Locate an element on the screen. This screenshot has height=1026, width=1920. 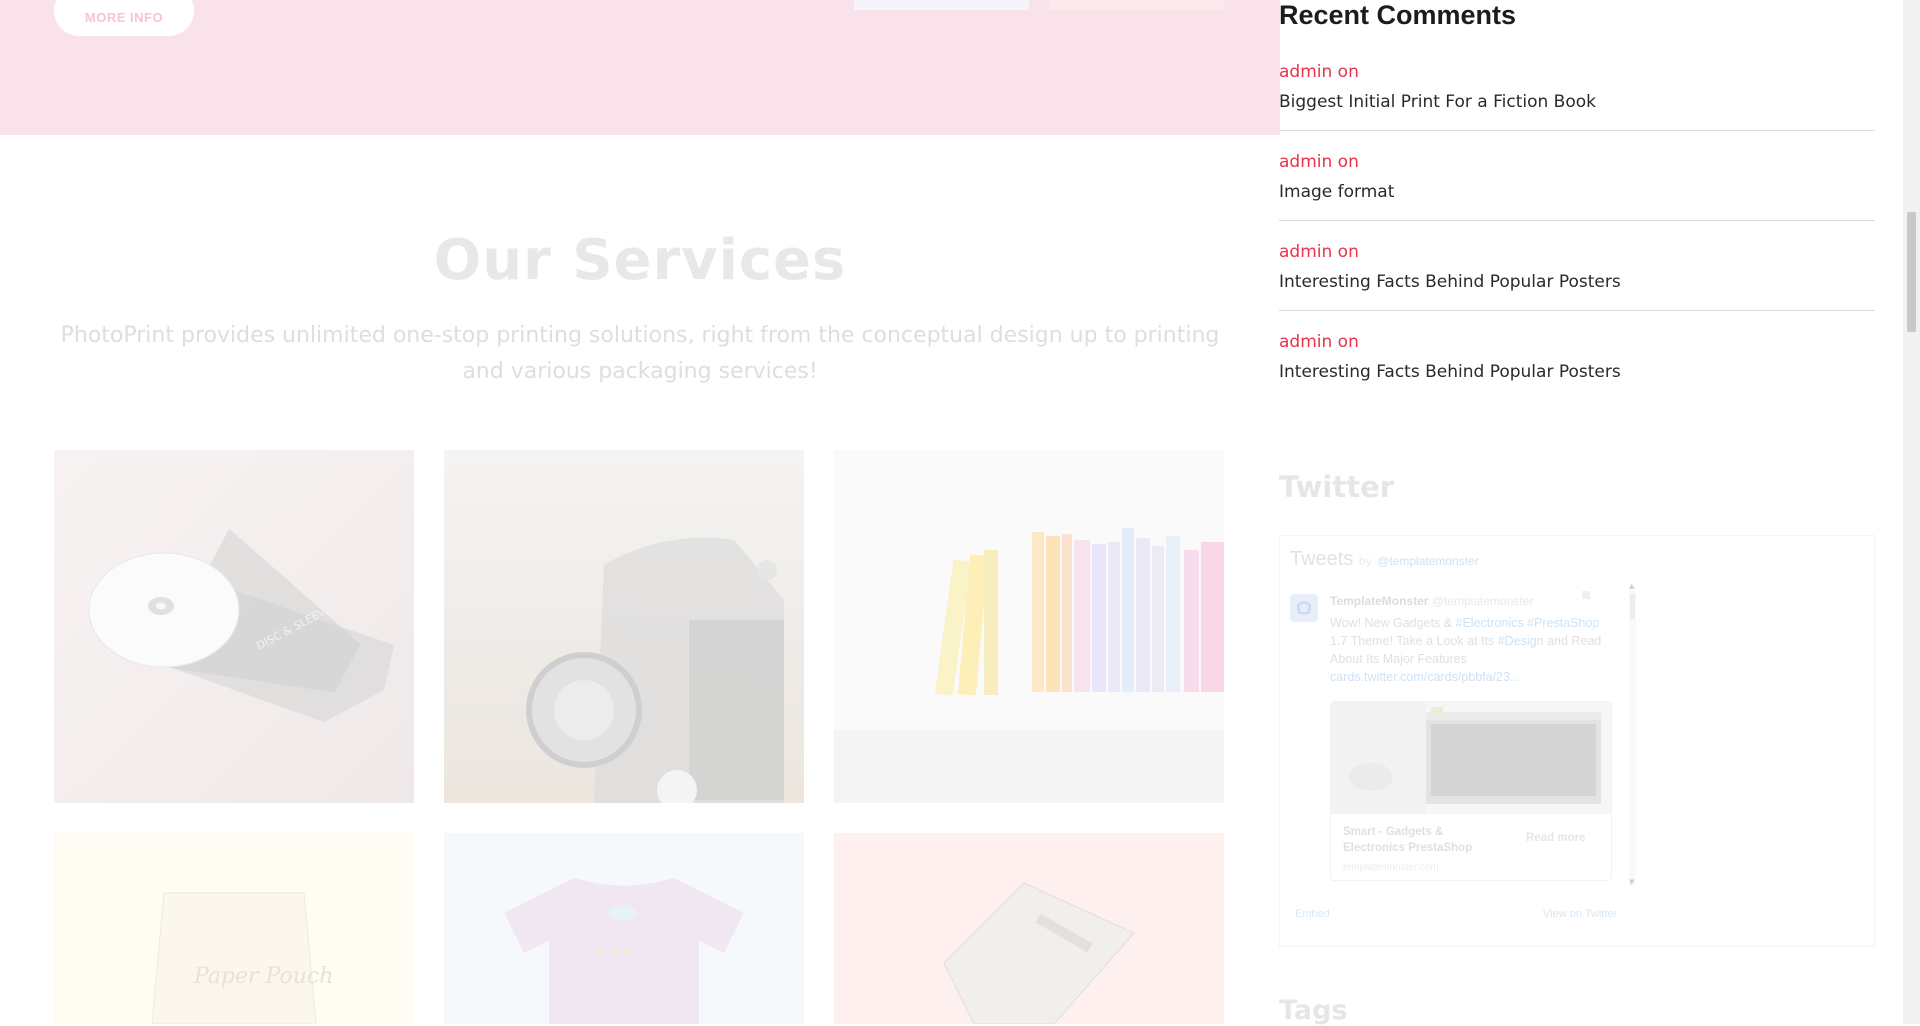
vintage-car-image is located at coordinates (624, 626).